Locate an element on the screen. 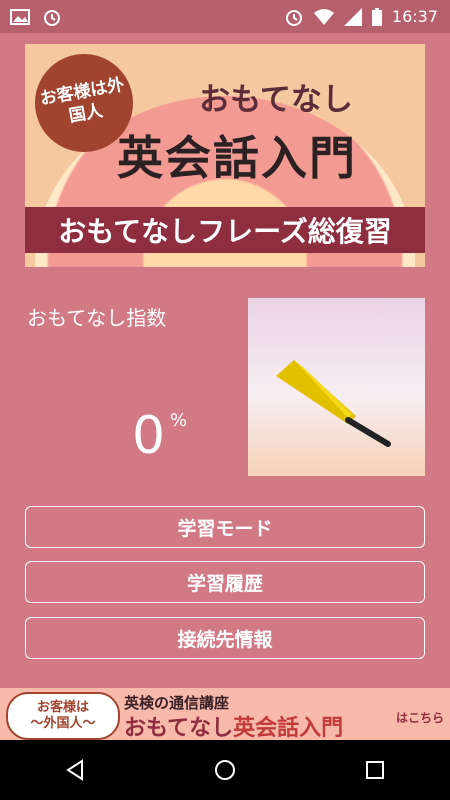  score-unit: % is located at coordinates (179, 420).